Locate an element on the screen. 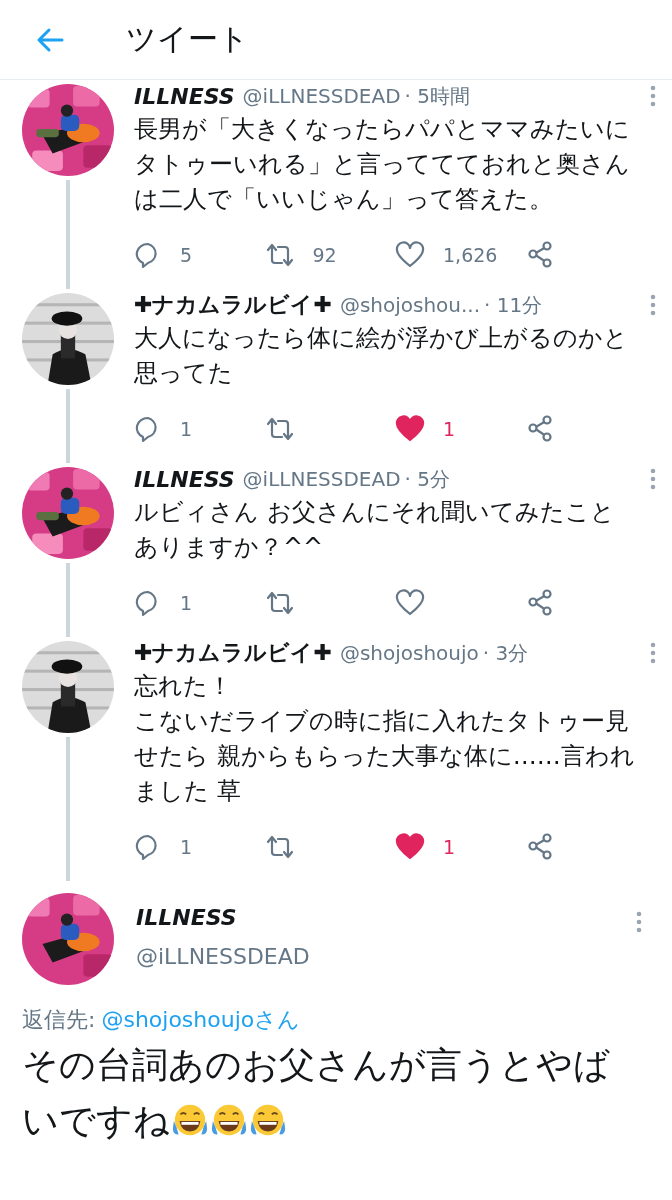 Image resolution: width=672 pixels, height=1200 pixels. tweet-text: その台詞あのお父さんが言うとやば is located at coordinates (316, 1065).